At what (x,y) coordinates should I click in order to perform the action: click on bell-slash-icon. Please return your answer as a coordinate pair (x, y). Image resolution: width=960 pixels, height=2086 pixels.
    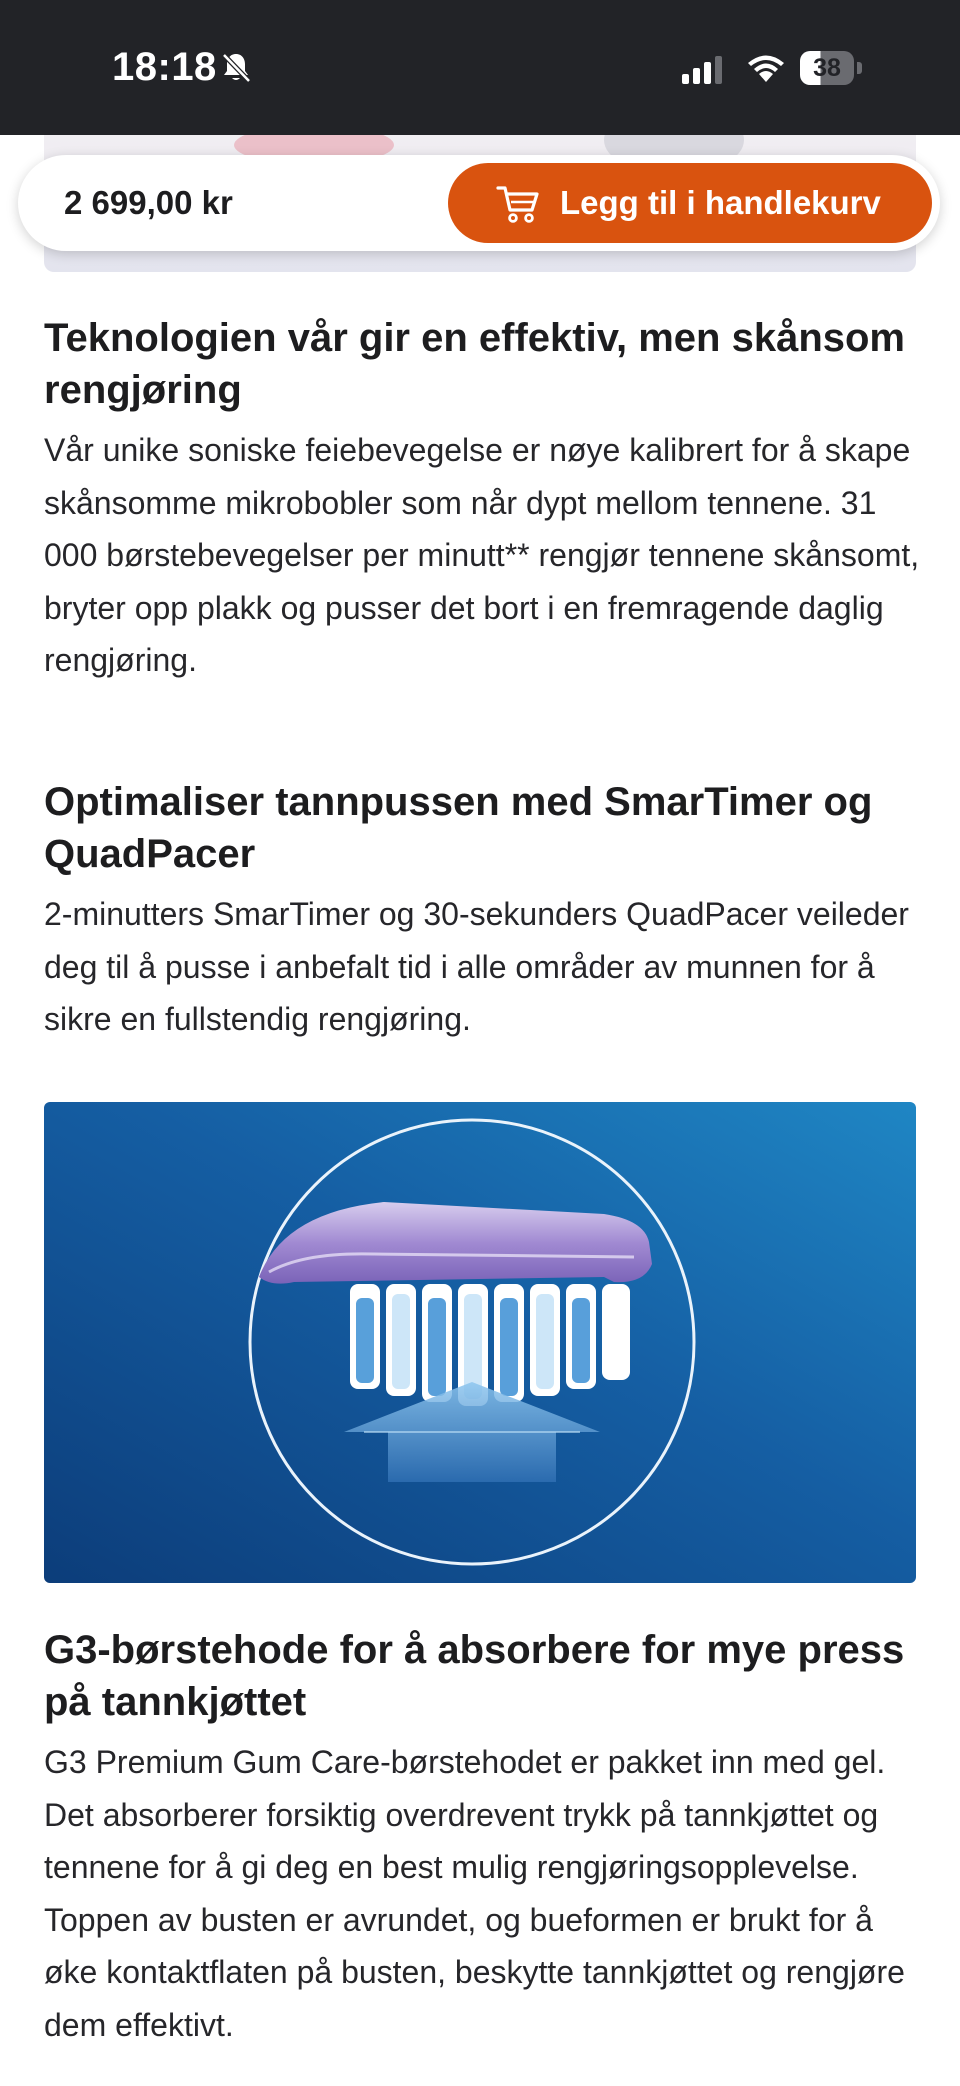
    Looking at the image, I should click on (236, 68).